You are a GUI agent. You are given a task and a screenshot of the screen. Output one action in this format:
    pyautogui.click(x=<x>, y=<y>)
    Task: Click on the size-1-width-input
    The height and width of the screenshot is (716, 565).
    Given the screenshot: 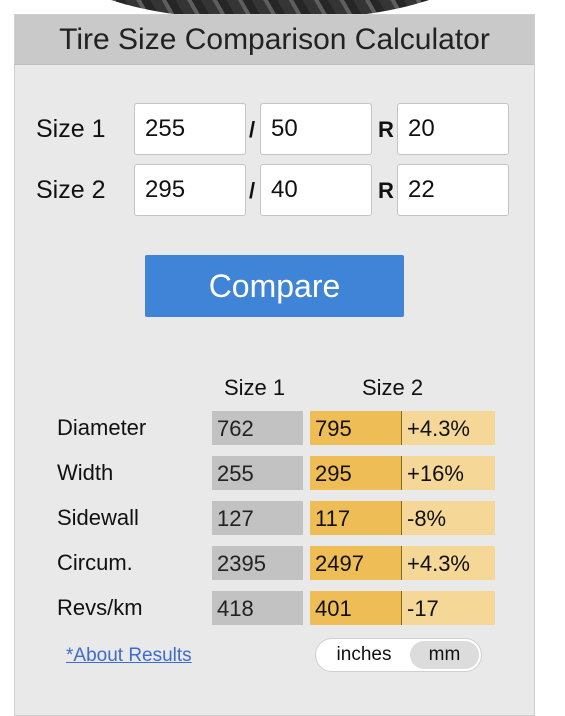 What is the action you would take?
    pyautogui.click(x=190, y=129)
    